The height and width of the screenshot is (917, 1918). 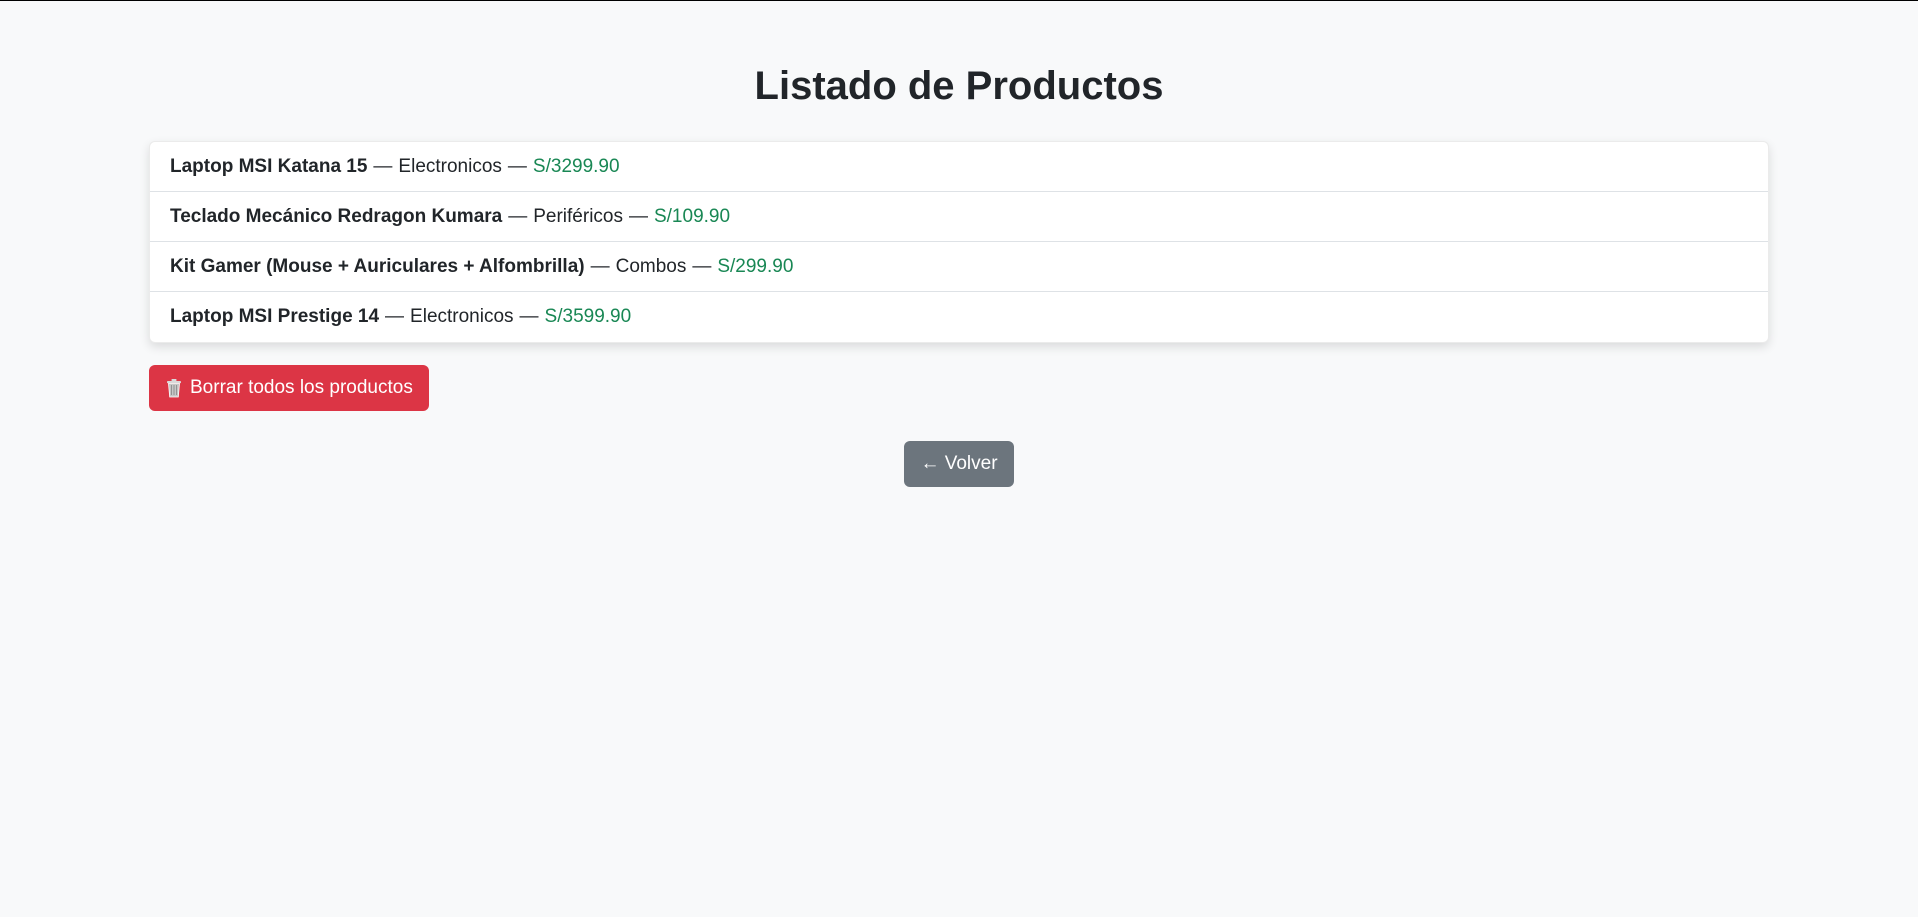 What do you see at coordinates (651, 266) in the screenshot?
I see `product-category: Combos` at bounding box center [651, 266].